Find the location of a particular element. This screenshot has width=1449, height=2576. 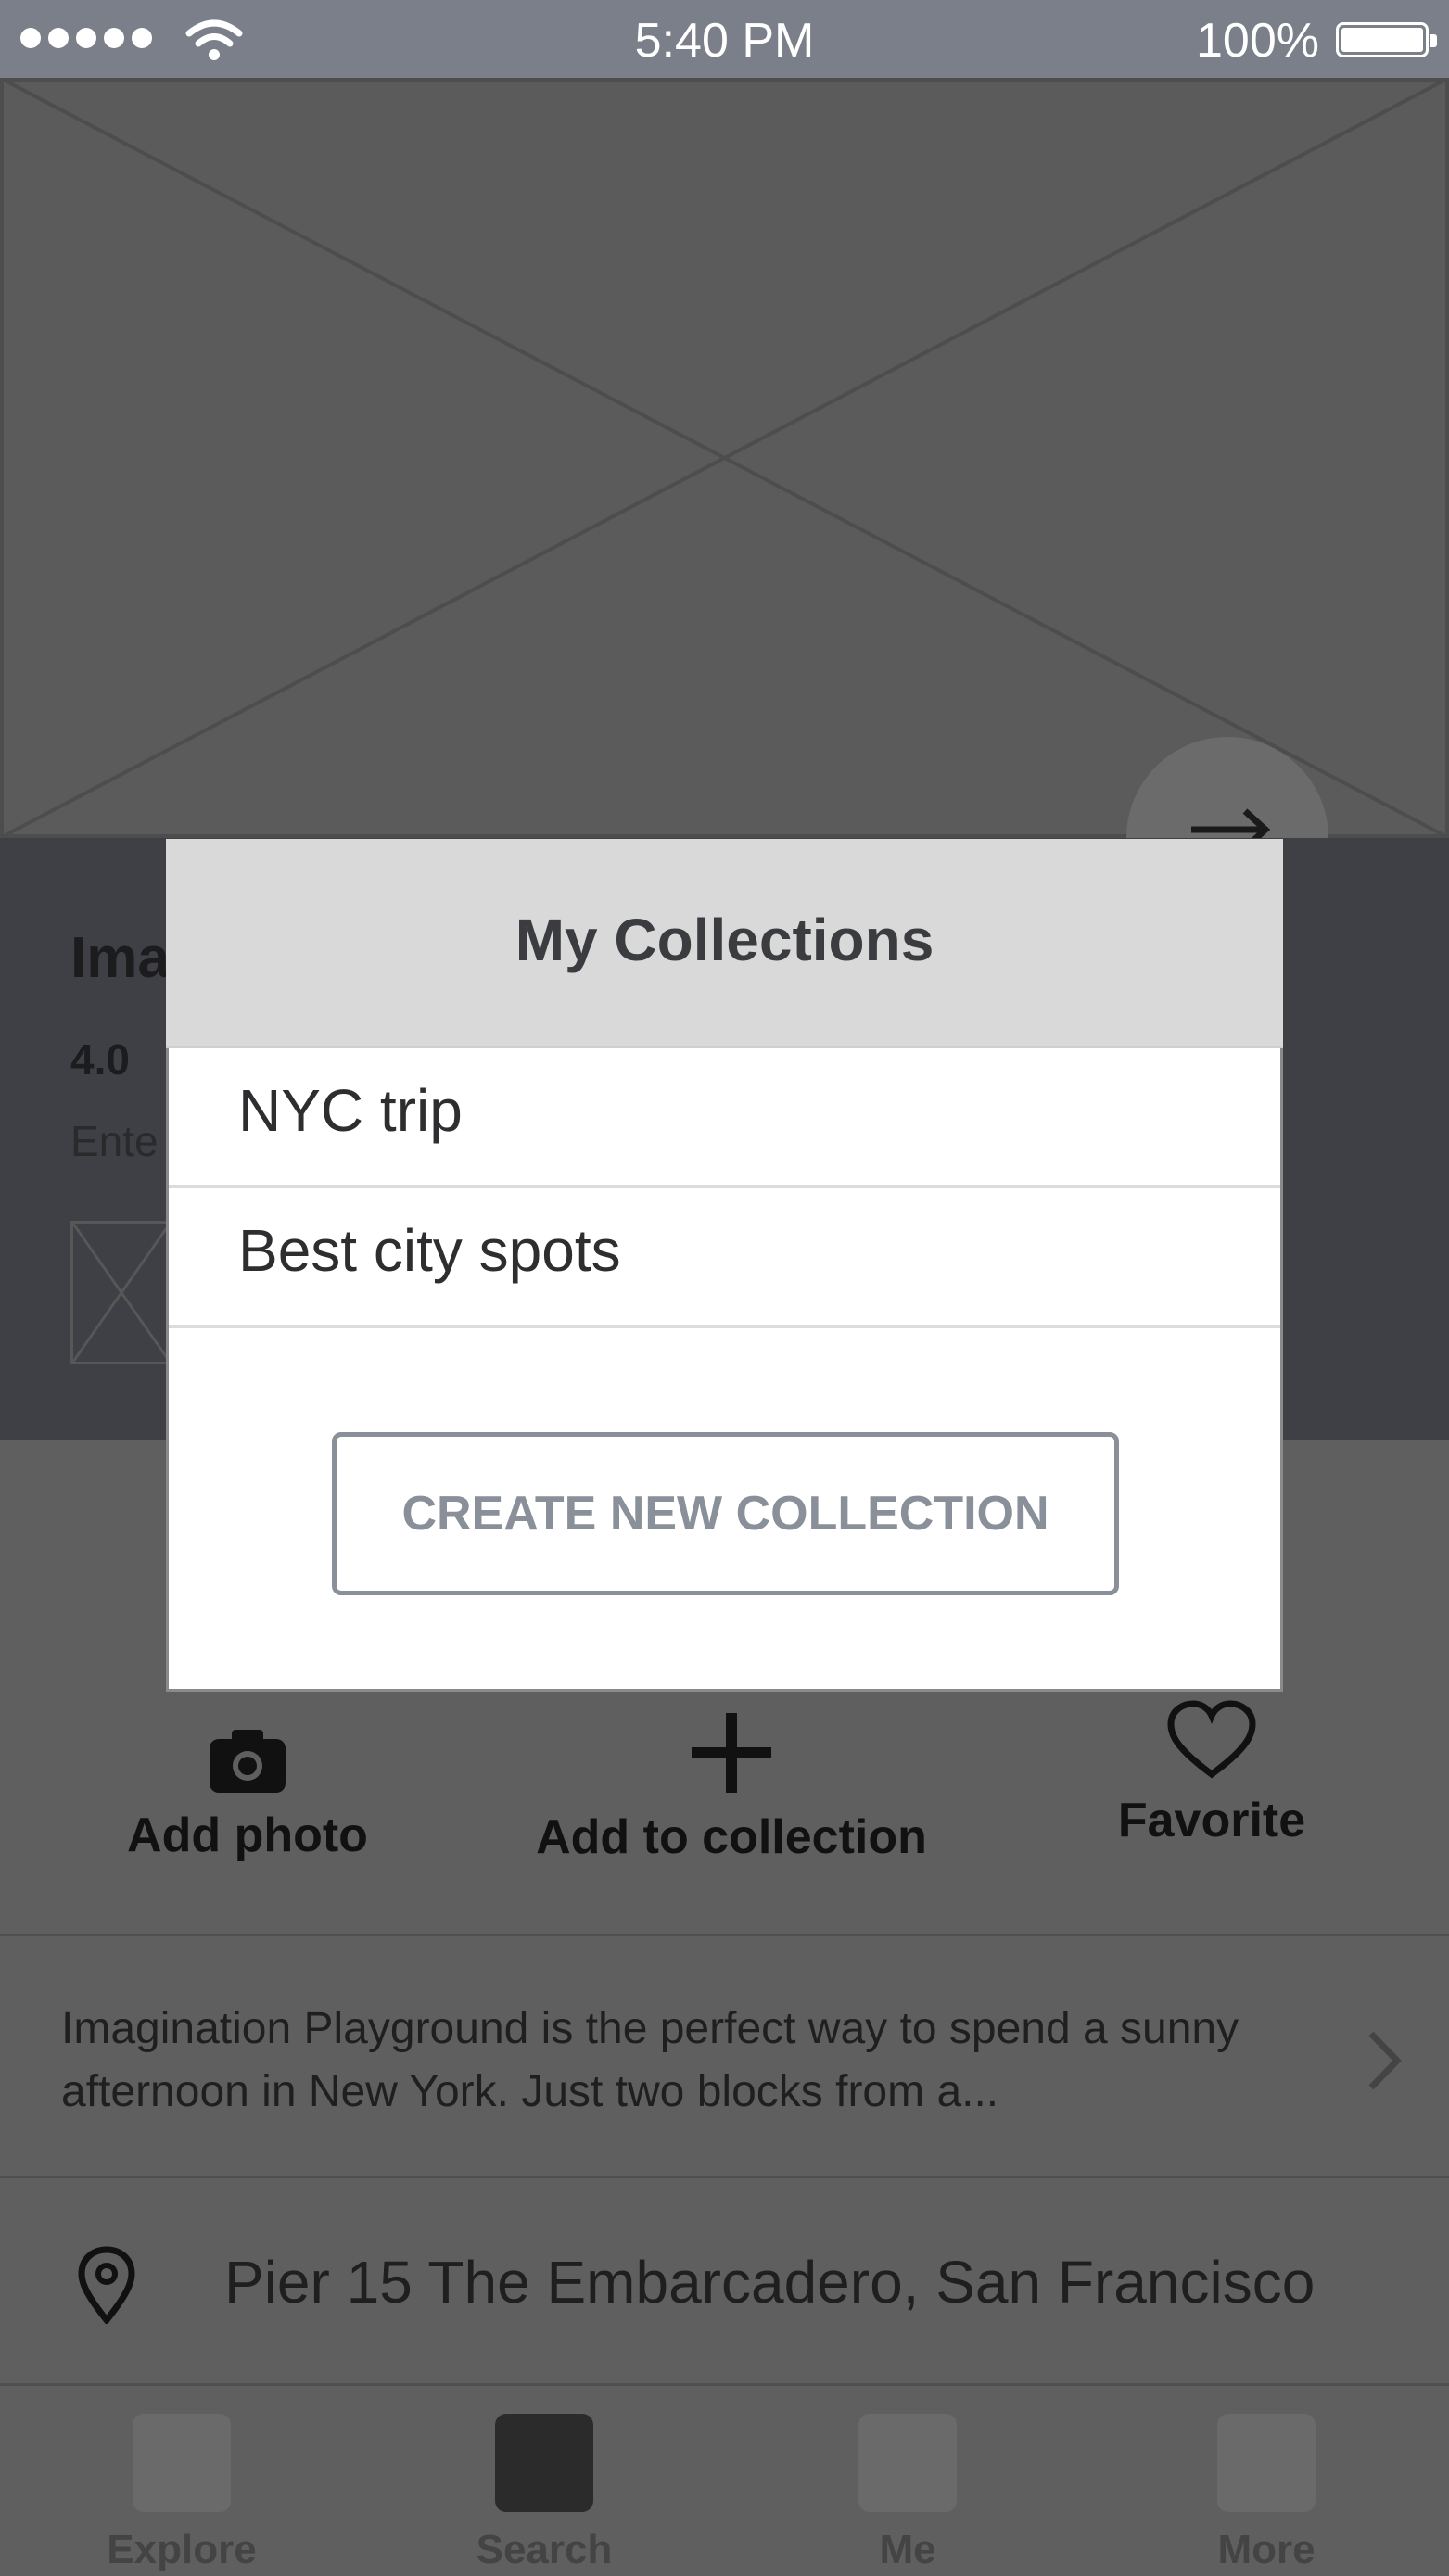

favorite-label: Favorite is located at coordinates (1211, 1820).